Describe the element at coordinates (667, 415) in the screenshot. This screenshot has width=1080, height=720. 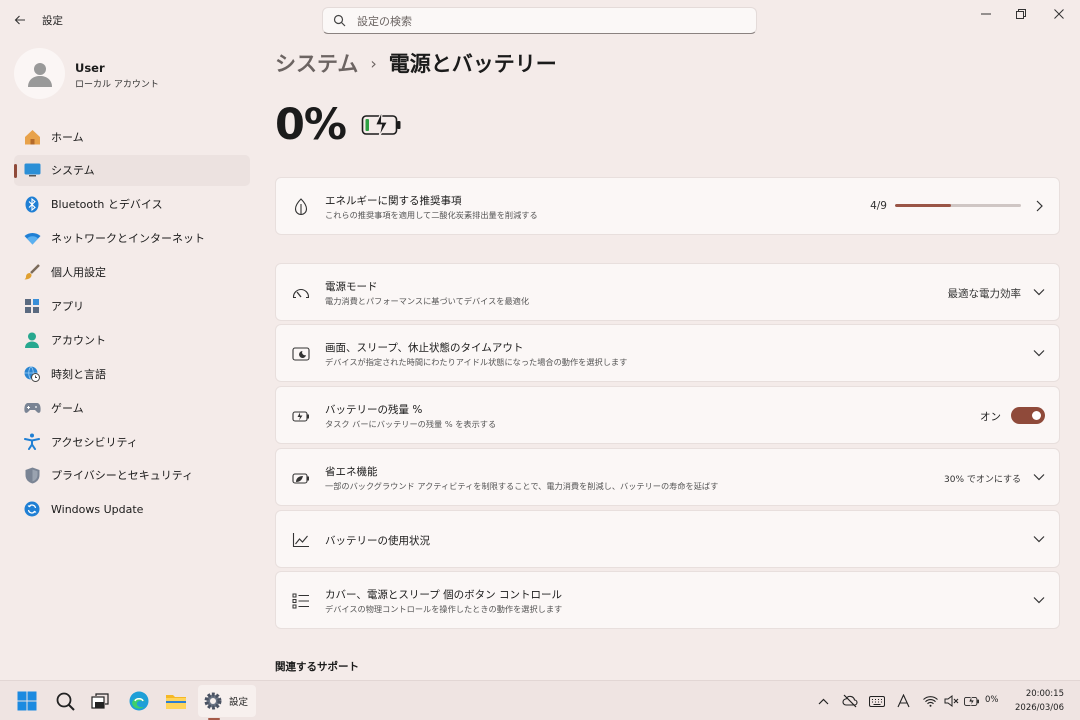
I see `battery-percentage-card: バッテリーの残量 % タスク バーにバッテリーの残量 % を表示する オン` at that location.